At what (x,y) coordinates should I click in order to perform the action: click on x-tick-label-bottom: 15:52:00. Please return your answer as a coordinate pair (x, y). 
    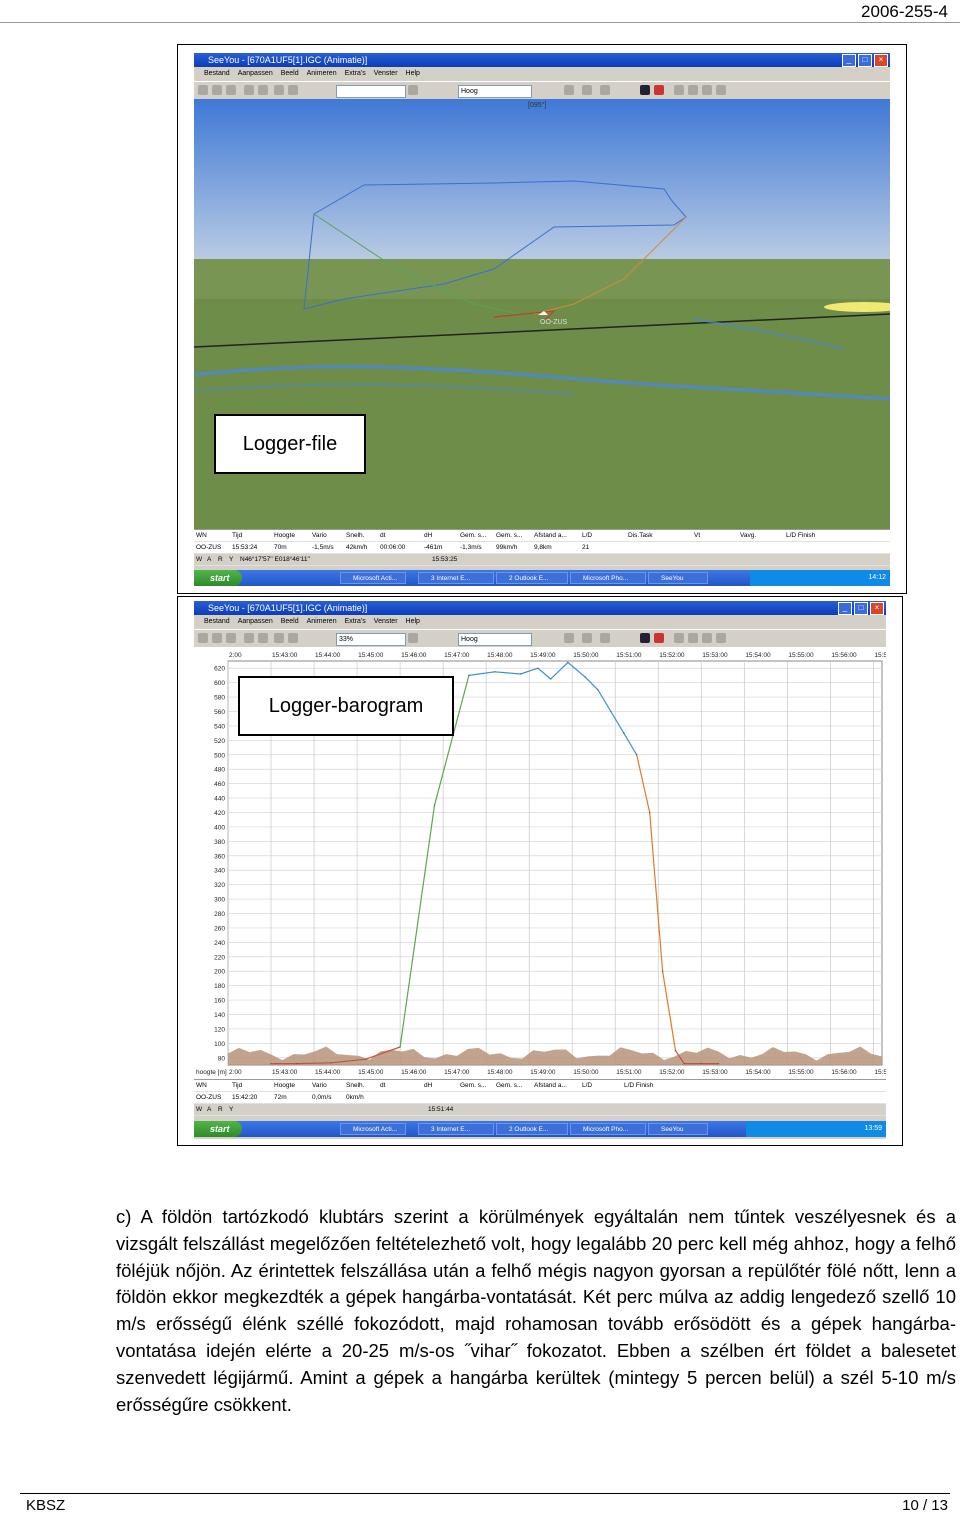
    Looking at the image, I should click on (672, 1072).